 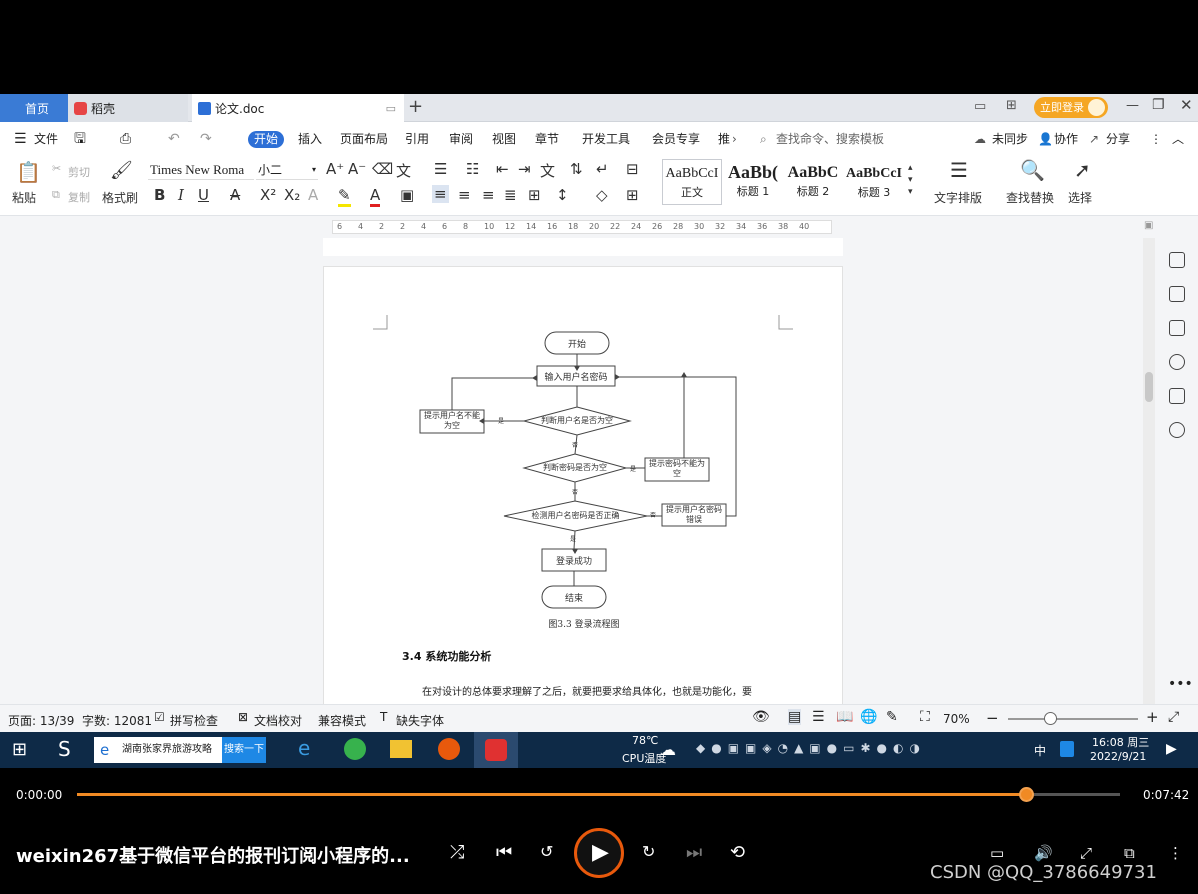 What do you see at coordinates (80, 139) in the screenshot?
I see `save-icon: 🖫` at bounding box center [80, 139].